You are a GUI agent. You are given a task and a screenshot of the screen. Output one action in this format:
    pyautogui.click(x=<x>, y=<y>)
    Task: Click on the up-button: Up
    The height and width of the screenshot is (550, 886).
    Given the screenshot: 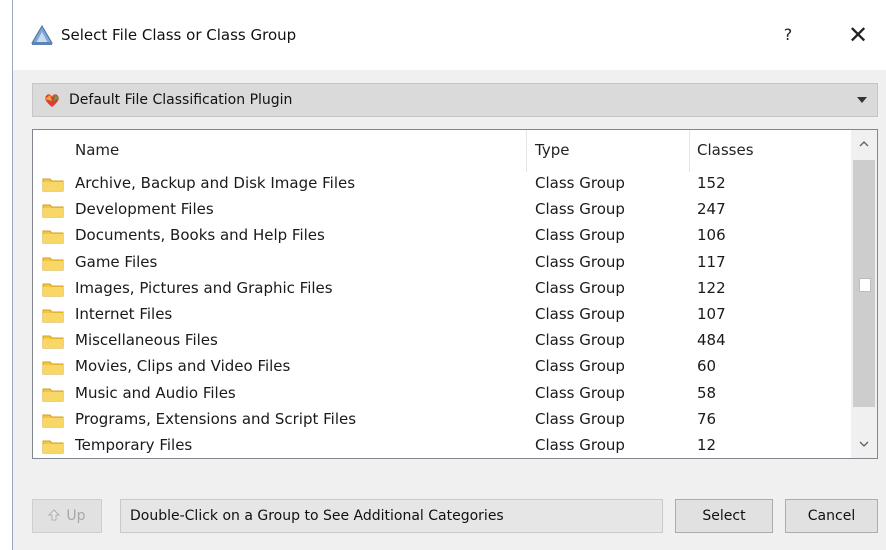 What is the action you would take?
    pyautogui.click(x=67, y=516)
    